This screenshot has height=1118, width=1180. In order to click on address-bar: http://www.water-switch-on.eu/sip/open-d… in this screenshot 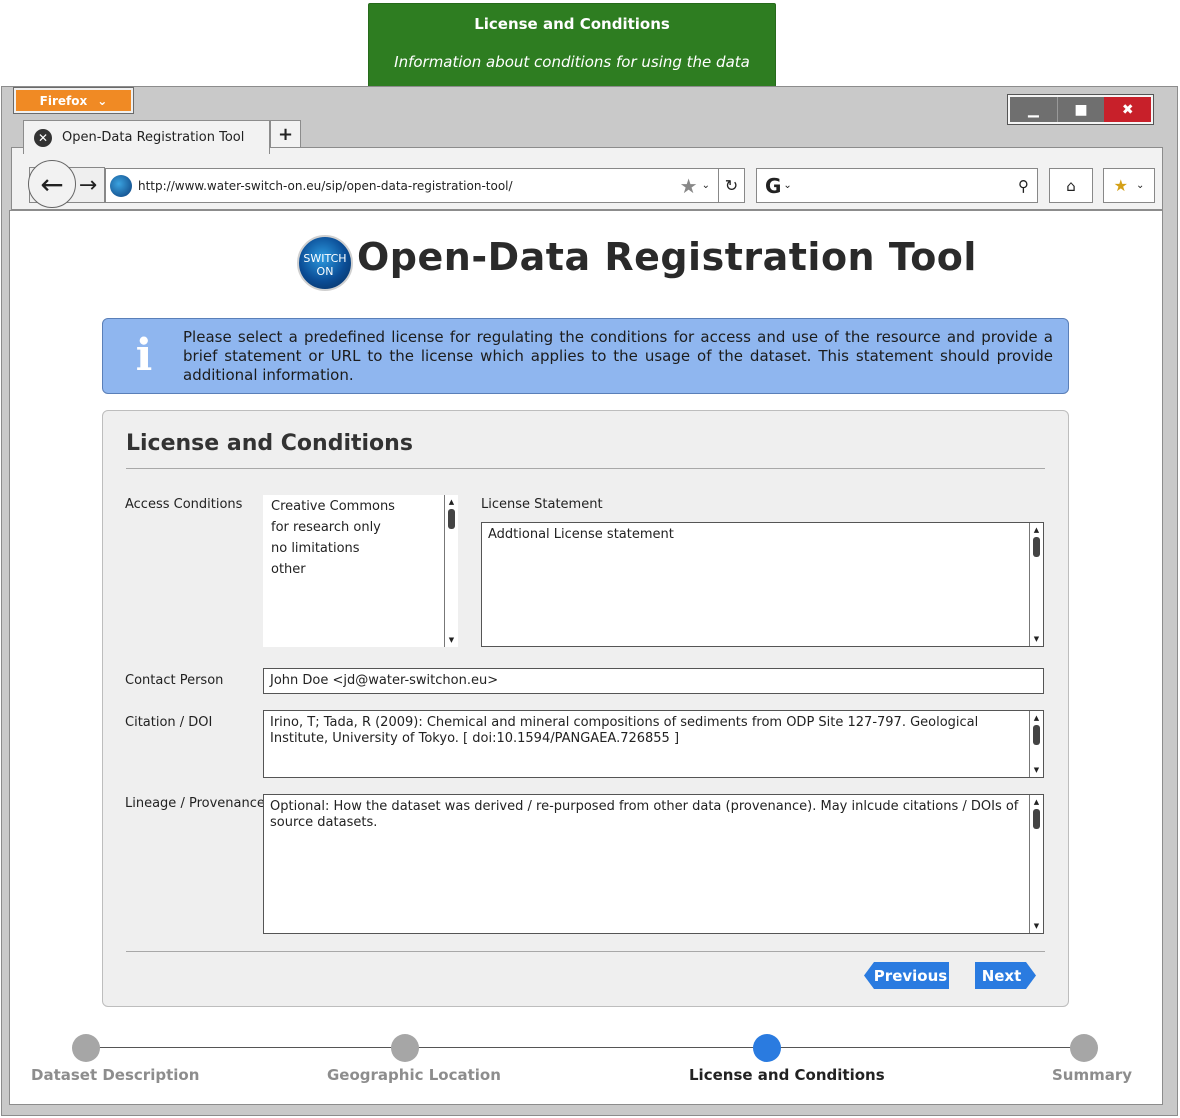, I will do `click(425, 185)`.